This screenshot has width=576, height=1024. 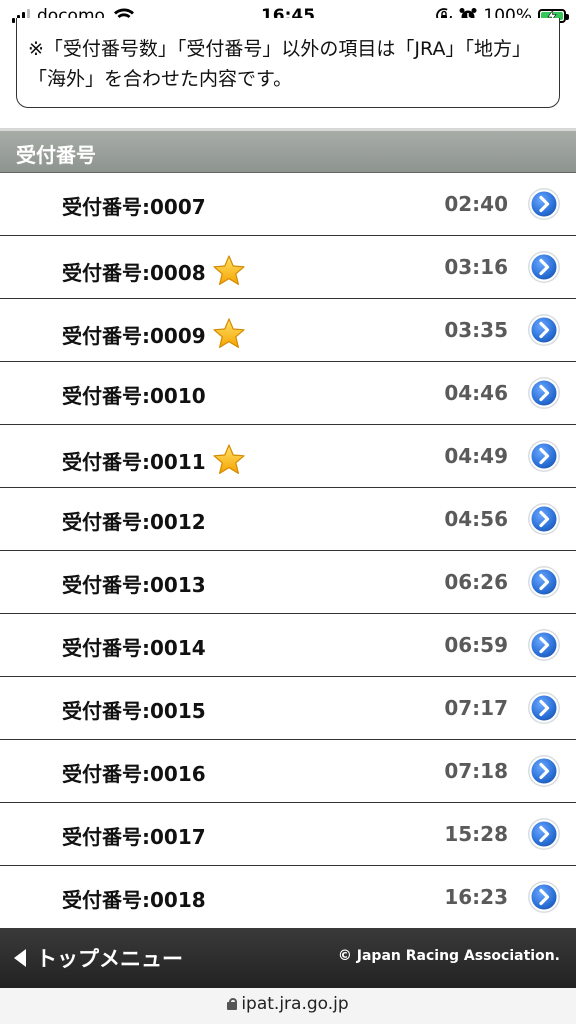 I want to click on receipt-number: 受付番号:0007, so click(x=134, y=207).